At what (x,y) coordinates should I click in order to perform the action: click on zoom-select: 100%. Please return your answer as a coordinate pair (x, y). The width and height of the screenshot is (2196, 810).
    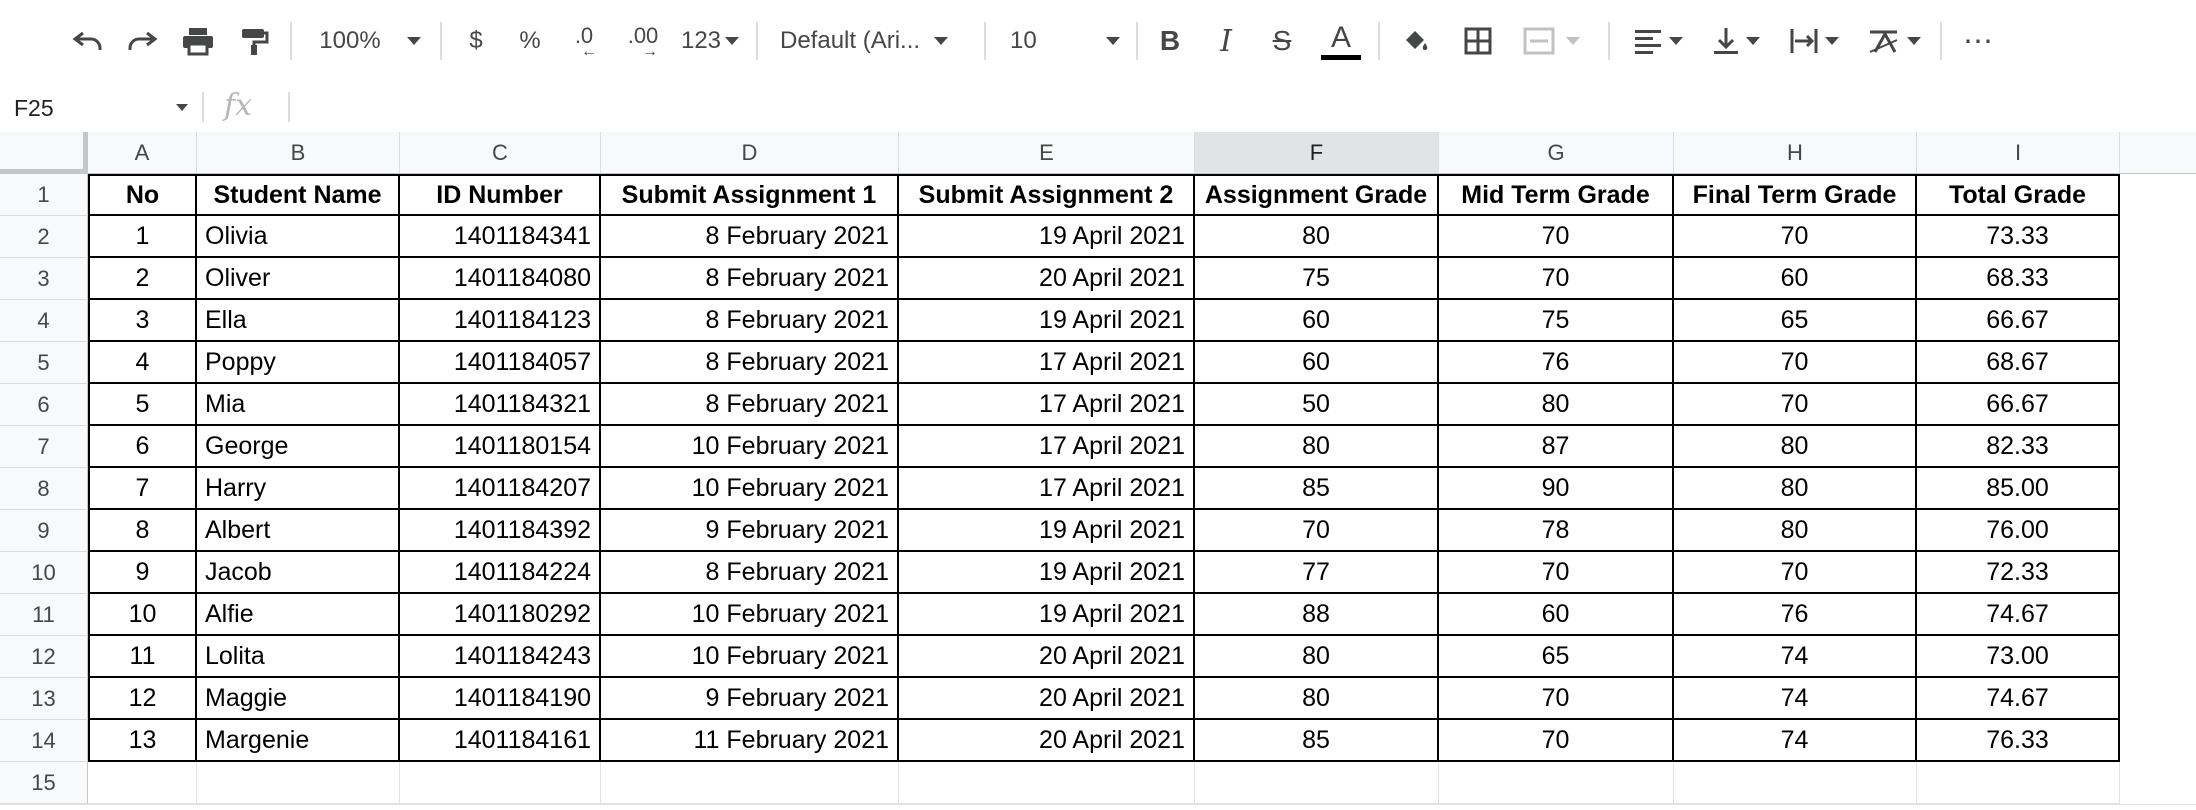
    Looking at the image, I should click on (370, 41).